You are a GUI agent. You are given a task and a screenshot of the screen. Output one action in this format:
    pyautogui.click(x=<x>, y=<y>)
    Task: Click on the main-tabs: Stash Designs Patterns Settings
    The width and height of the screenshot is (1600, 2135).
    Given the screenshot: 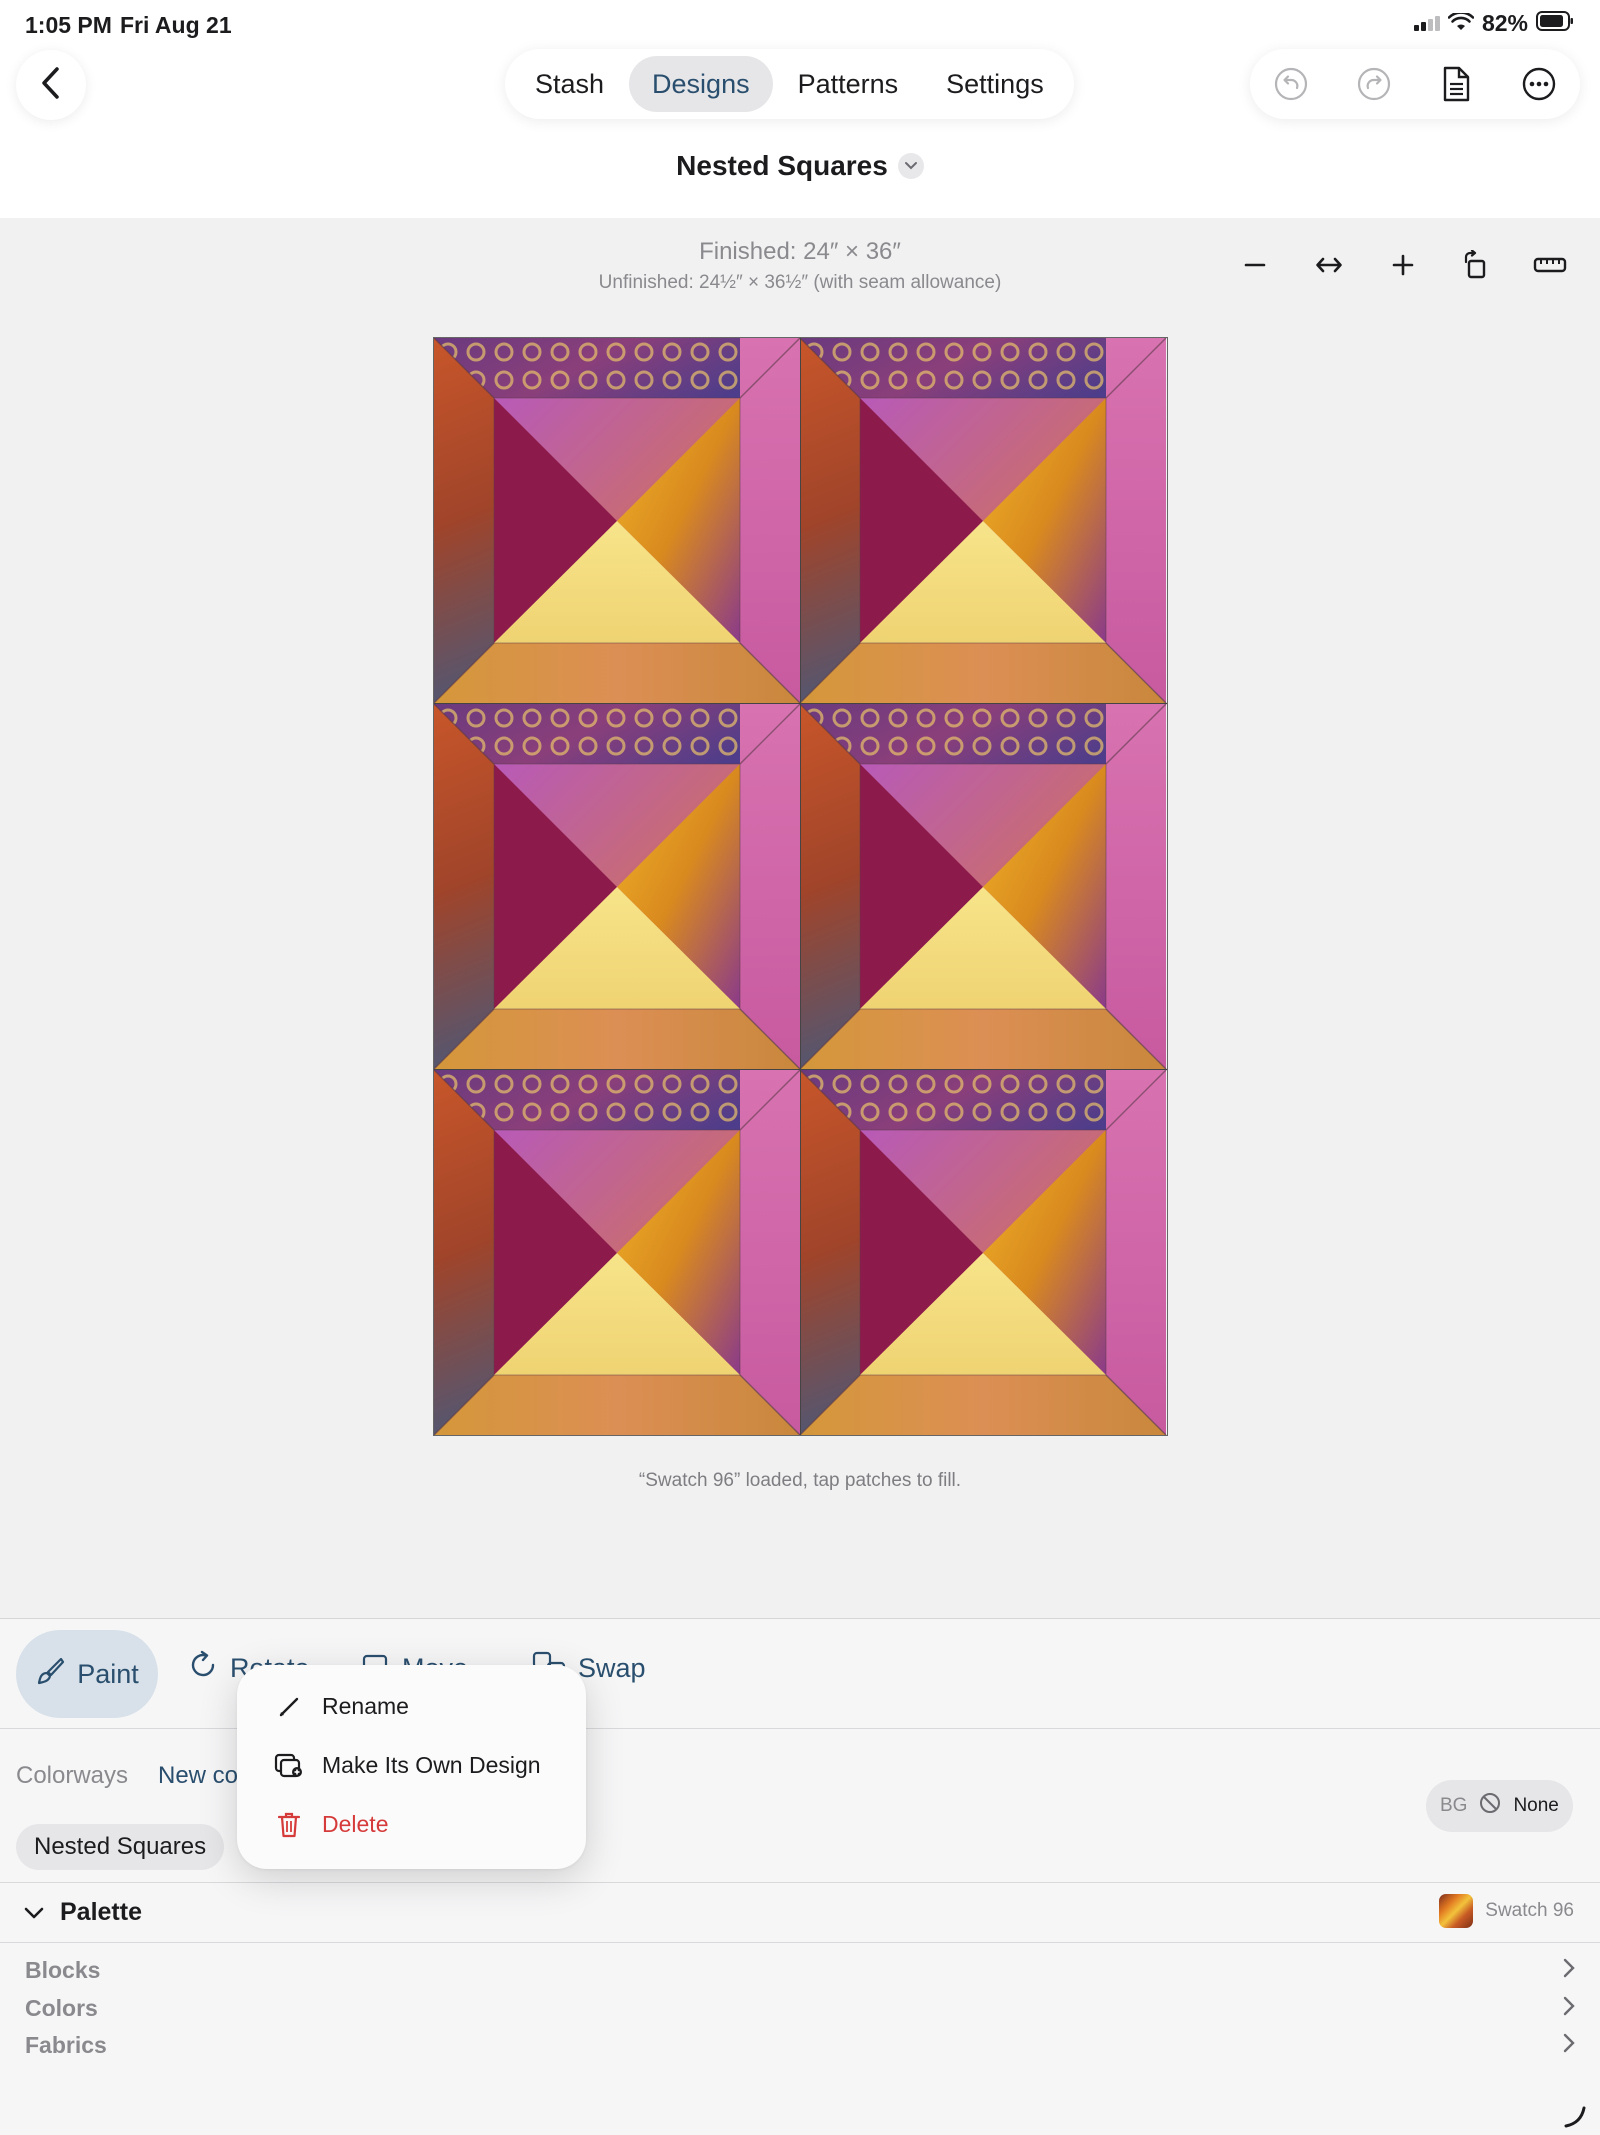 What is the action you would take?
    pyautogui.click(x=789, y=84)
    